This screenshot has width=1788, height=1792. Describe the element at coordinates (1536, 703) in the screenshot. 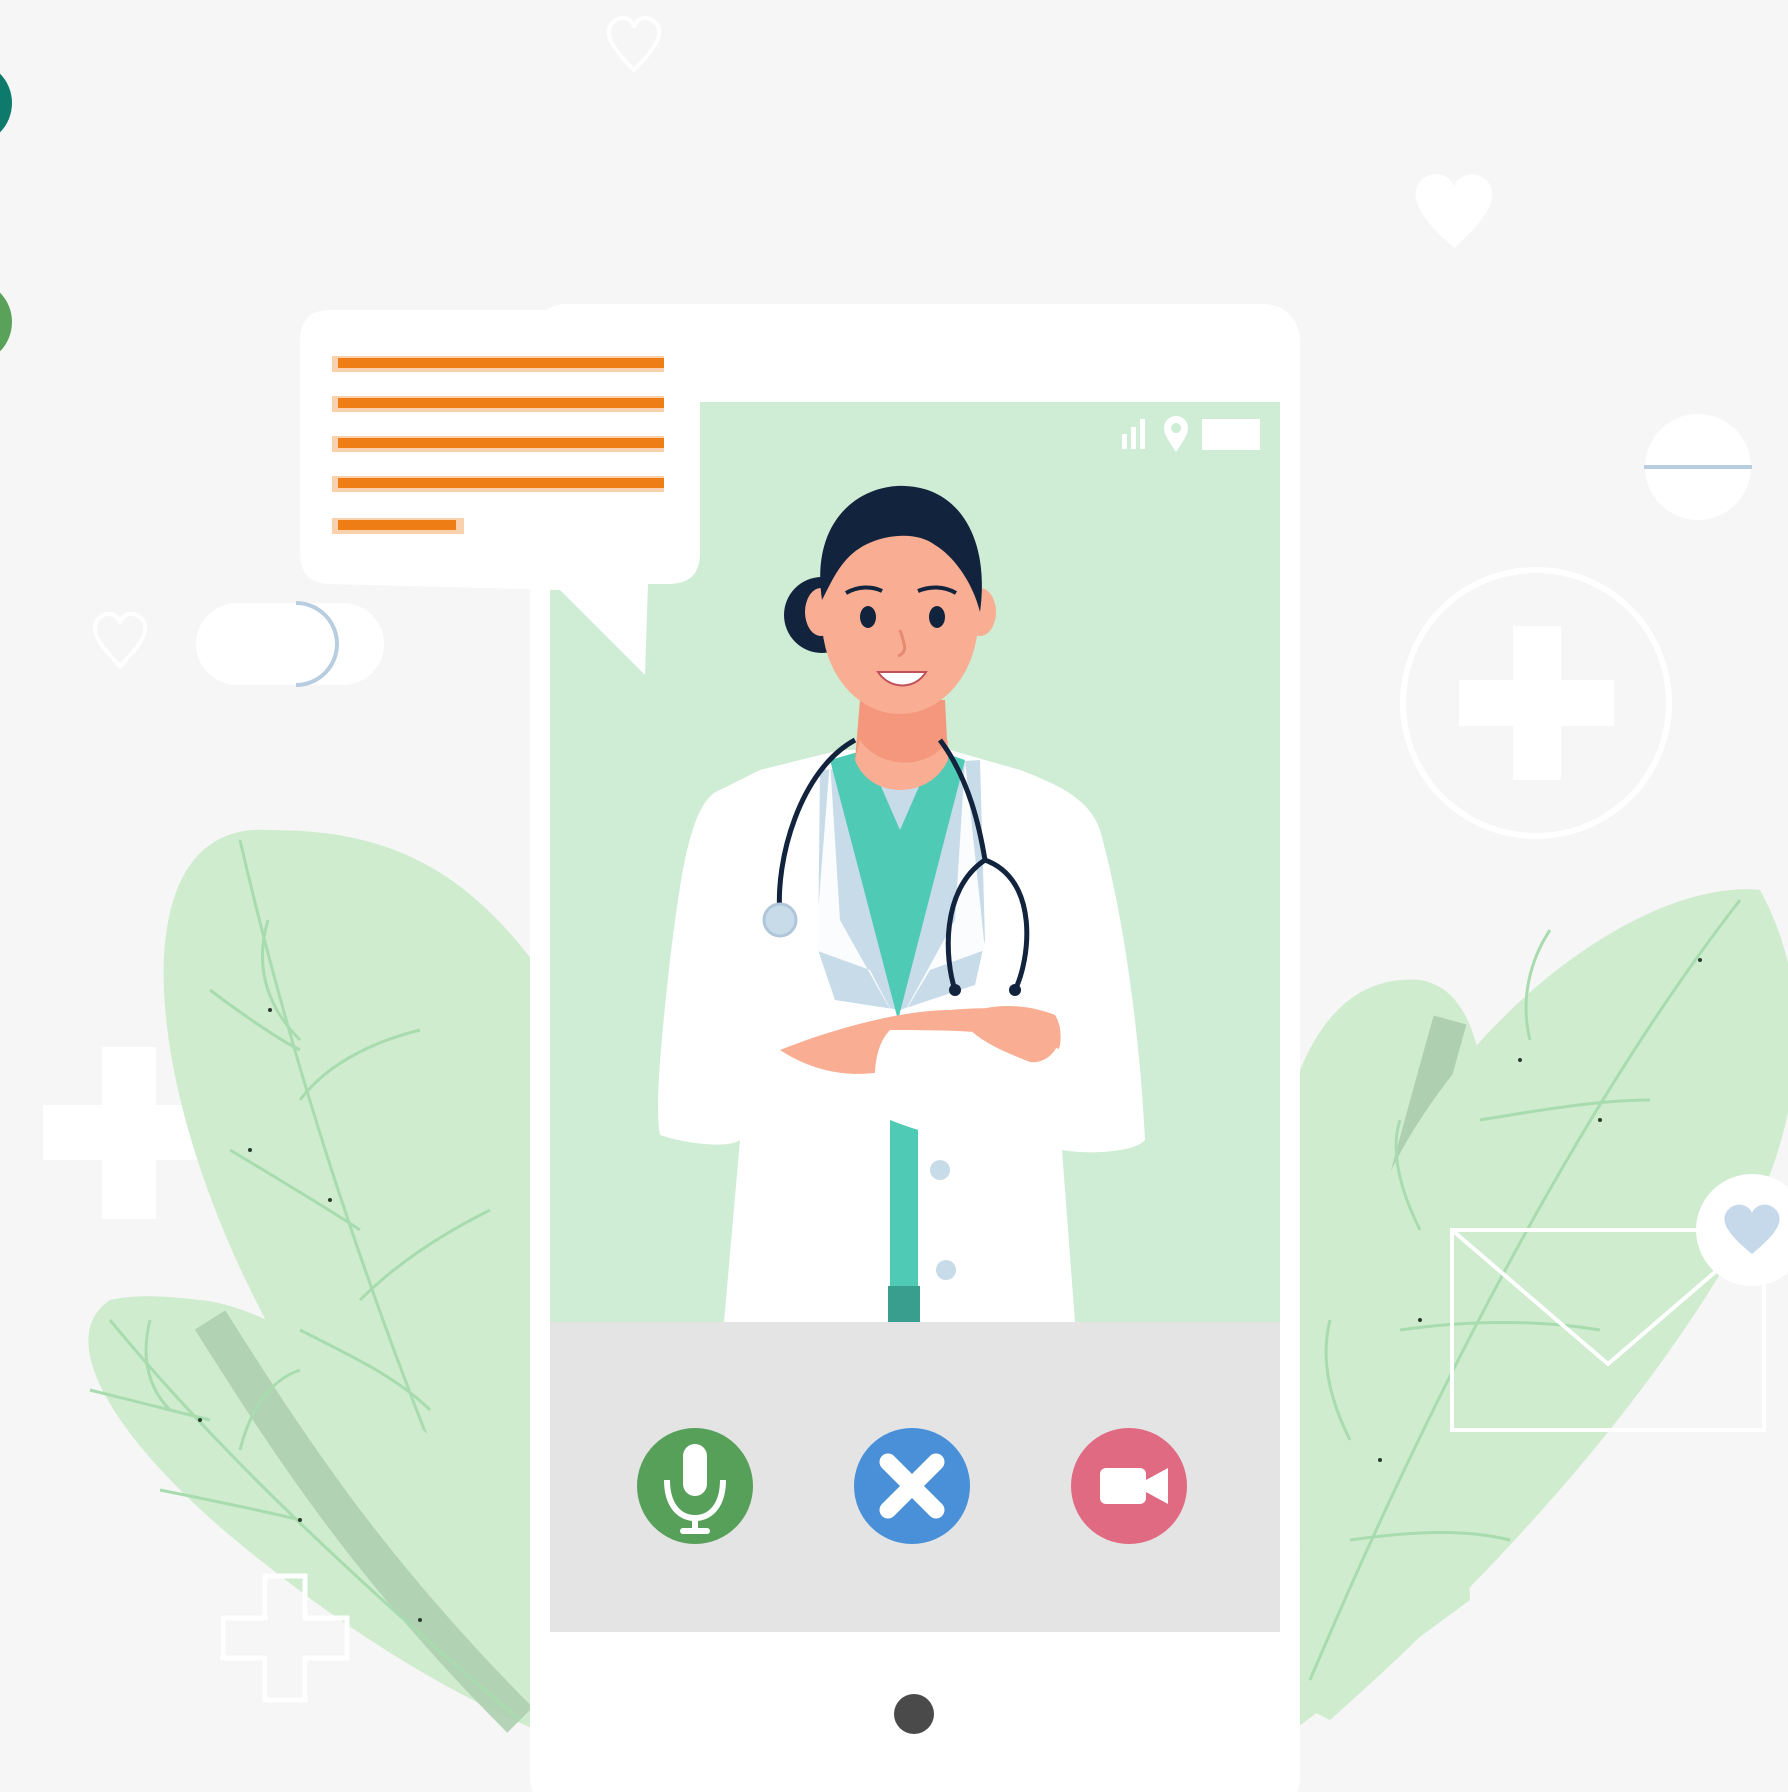

I see `medical-cross-circle-icon` at that location.